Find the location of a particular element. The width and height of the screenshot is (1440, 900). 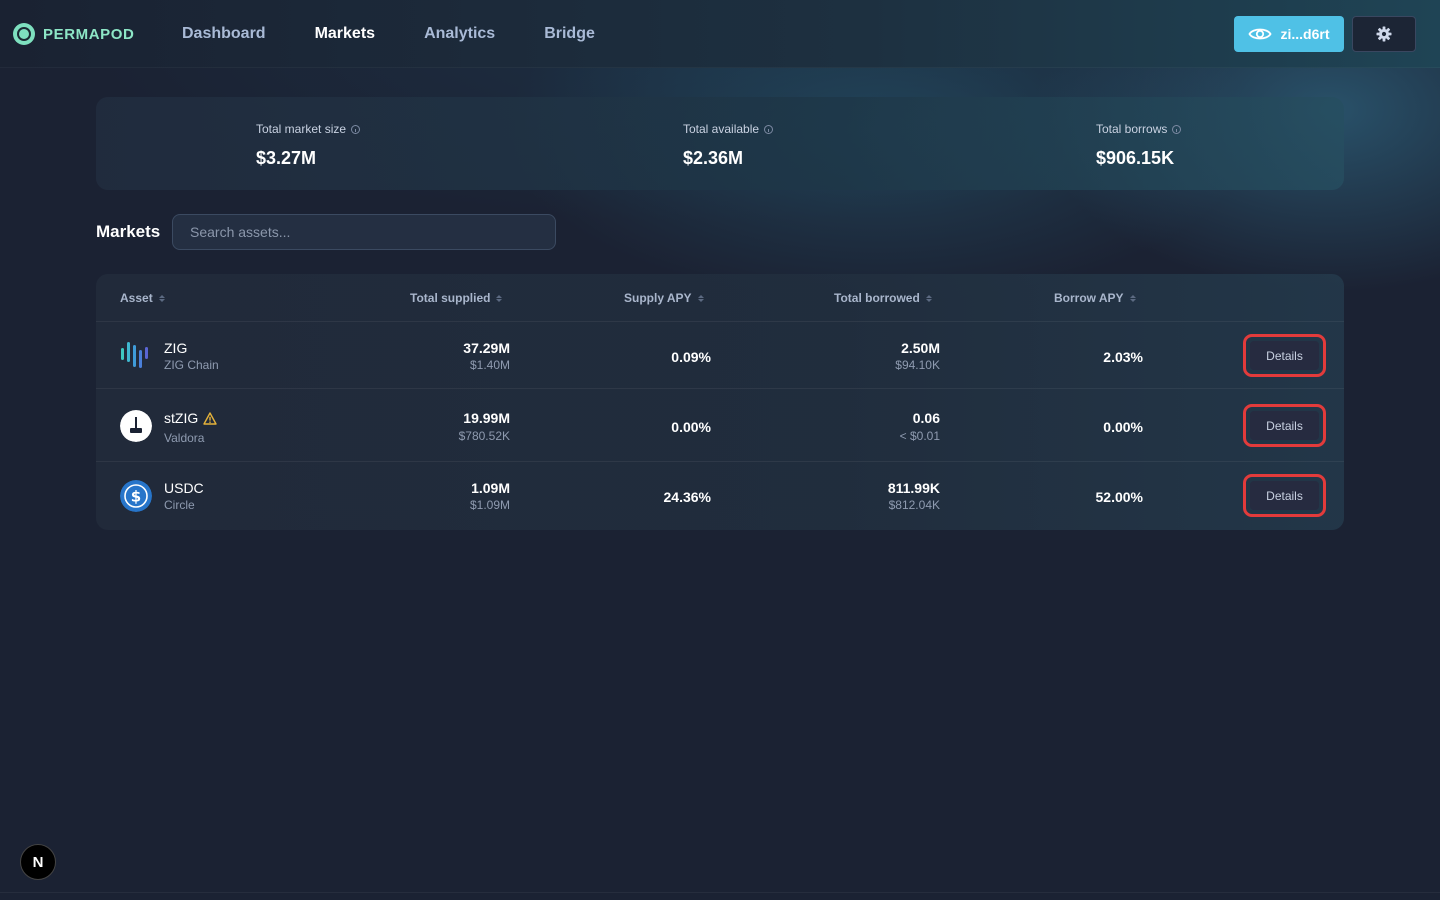

brand-name: PERMAPOD is located at coordinates (89, 34).